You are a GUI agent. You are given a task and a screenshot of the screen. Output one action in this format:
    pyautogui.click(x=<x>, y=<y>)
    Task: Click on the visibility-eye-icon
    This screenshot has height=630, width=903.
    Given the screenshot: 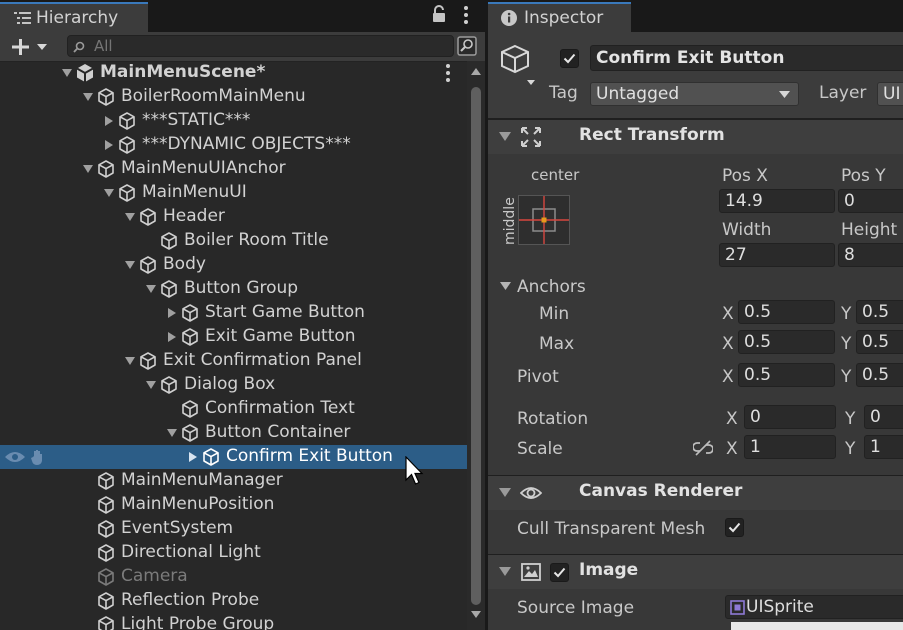 What is the action you would take?
    pyautogui.click(x=15, y=457)
    